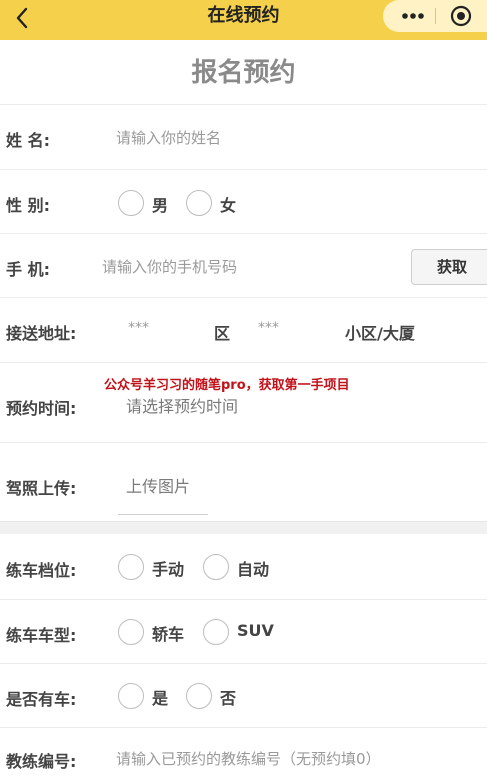 The image size is (487, 779). What do you see at coordinates (380, 333) in the screenshot?
I see `community-unit: 小区/大厦` at bounding box center [380, 333].